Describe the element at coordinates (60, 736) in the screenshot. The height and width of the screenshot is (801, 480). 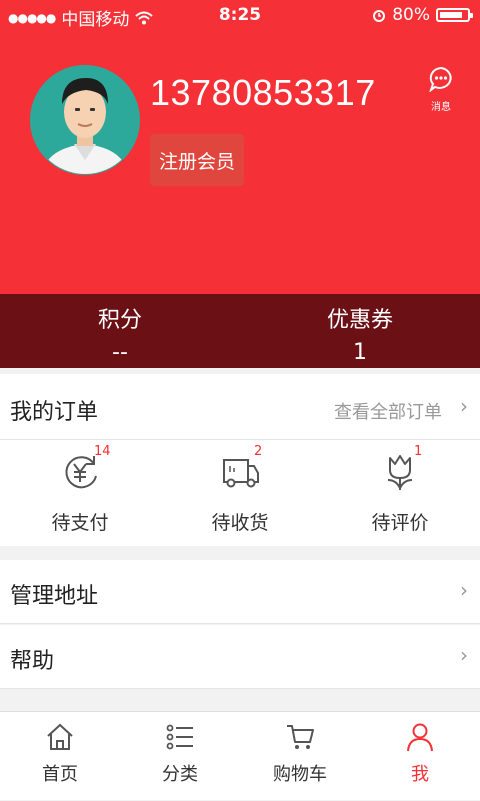
I see `home-icon` at that location.